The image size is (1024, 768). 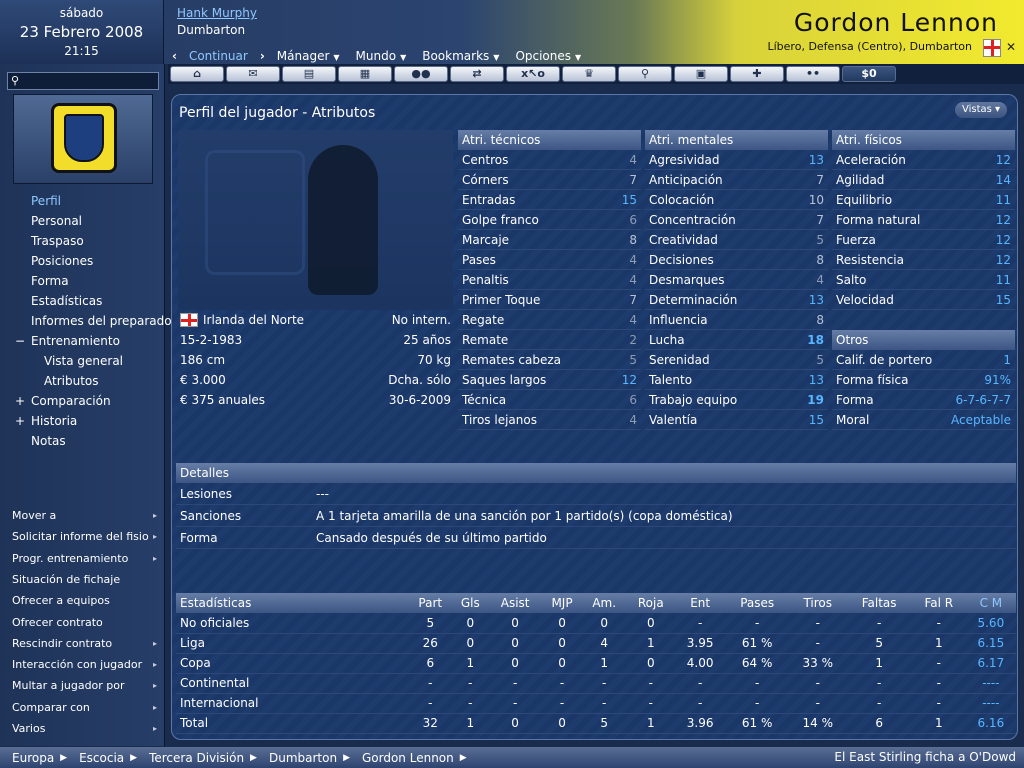 I want to click on sidebar-item-3: Posiciones, so click(x=62, y=261).